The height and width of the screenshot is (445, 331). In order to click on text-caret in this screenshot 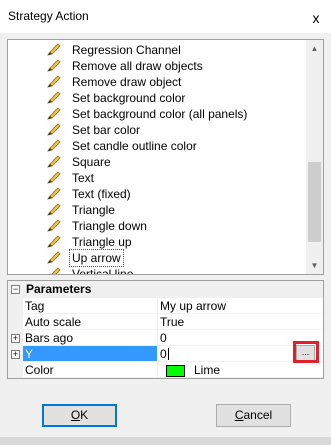, I will do `click(168, 354)`.